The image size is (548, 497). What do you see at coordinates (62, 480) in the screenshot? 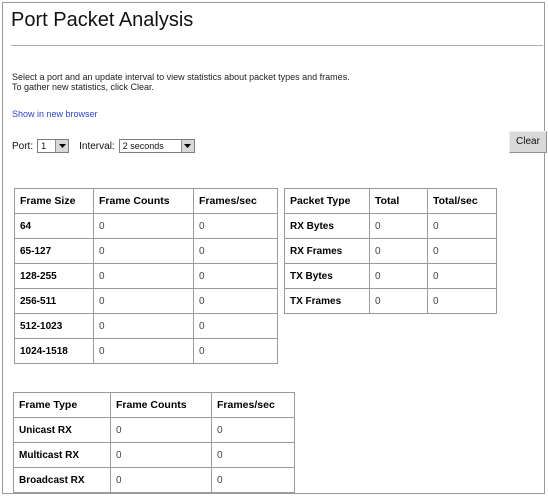
I see `row-label: Broadcast RX` at bounding box center [62, 480].